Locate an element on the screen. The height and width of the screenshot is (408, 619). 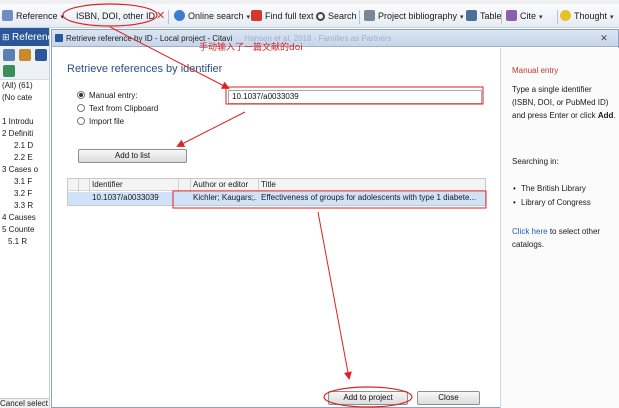
search-label: Search is located at coordinates (342, 16).